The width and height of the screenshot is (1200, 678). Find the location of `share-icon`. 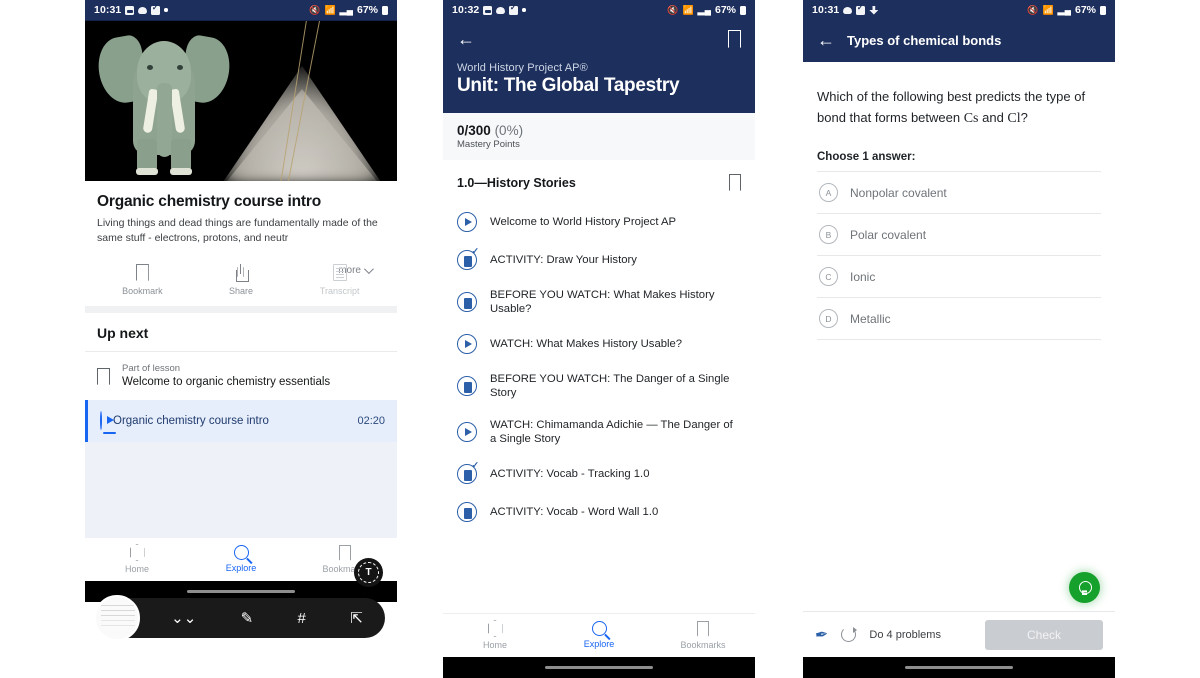

share-icon is located at coordinates (241, 273).